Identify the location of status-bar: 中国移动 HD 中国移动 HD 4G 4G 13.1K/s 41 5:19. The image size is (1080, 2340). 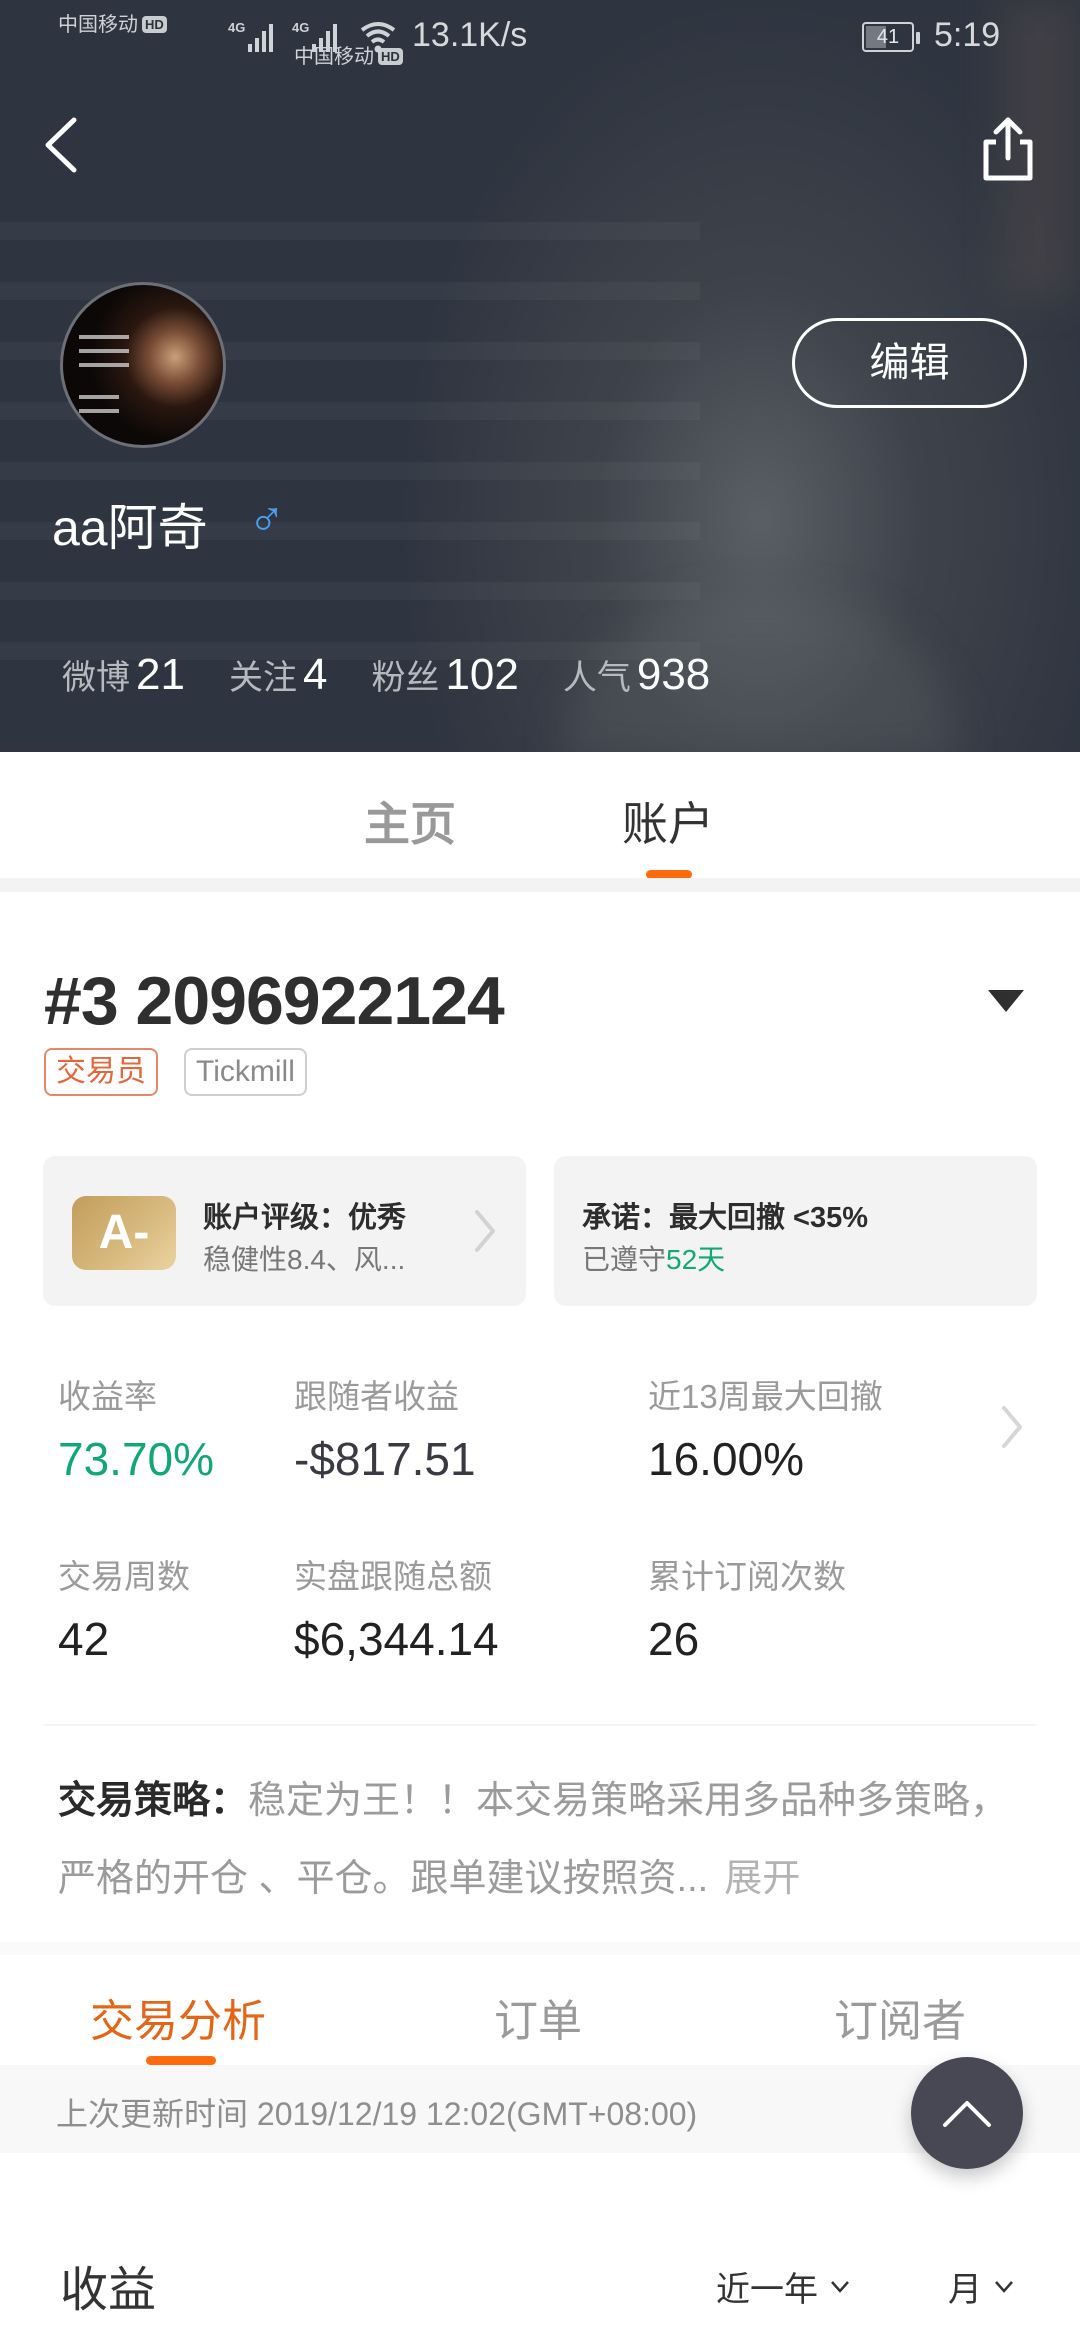
(540, 37).